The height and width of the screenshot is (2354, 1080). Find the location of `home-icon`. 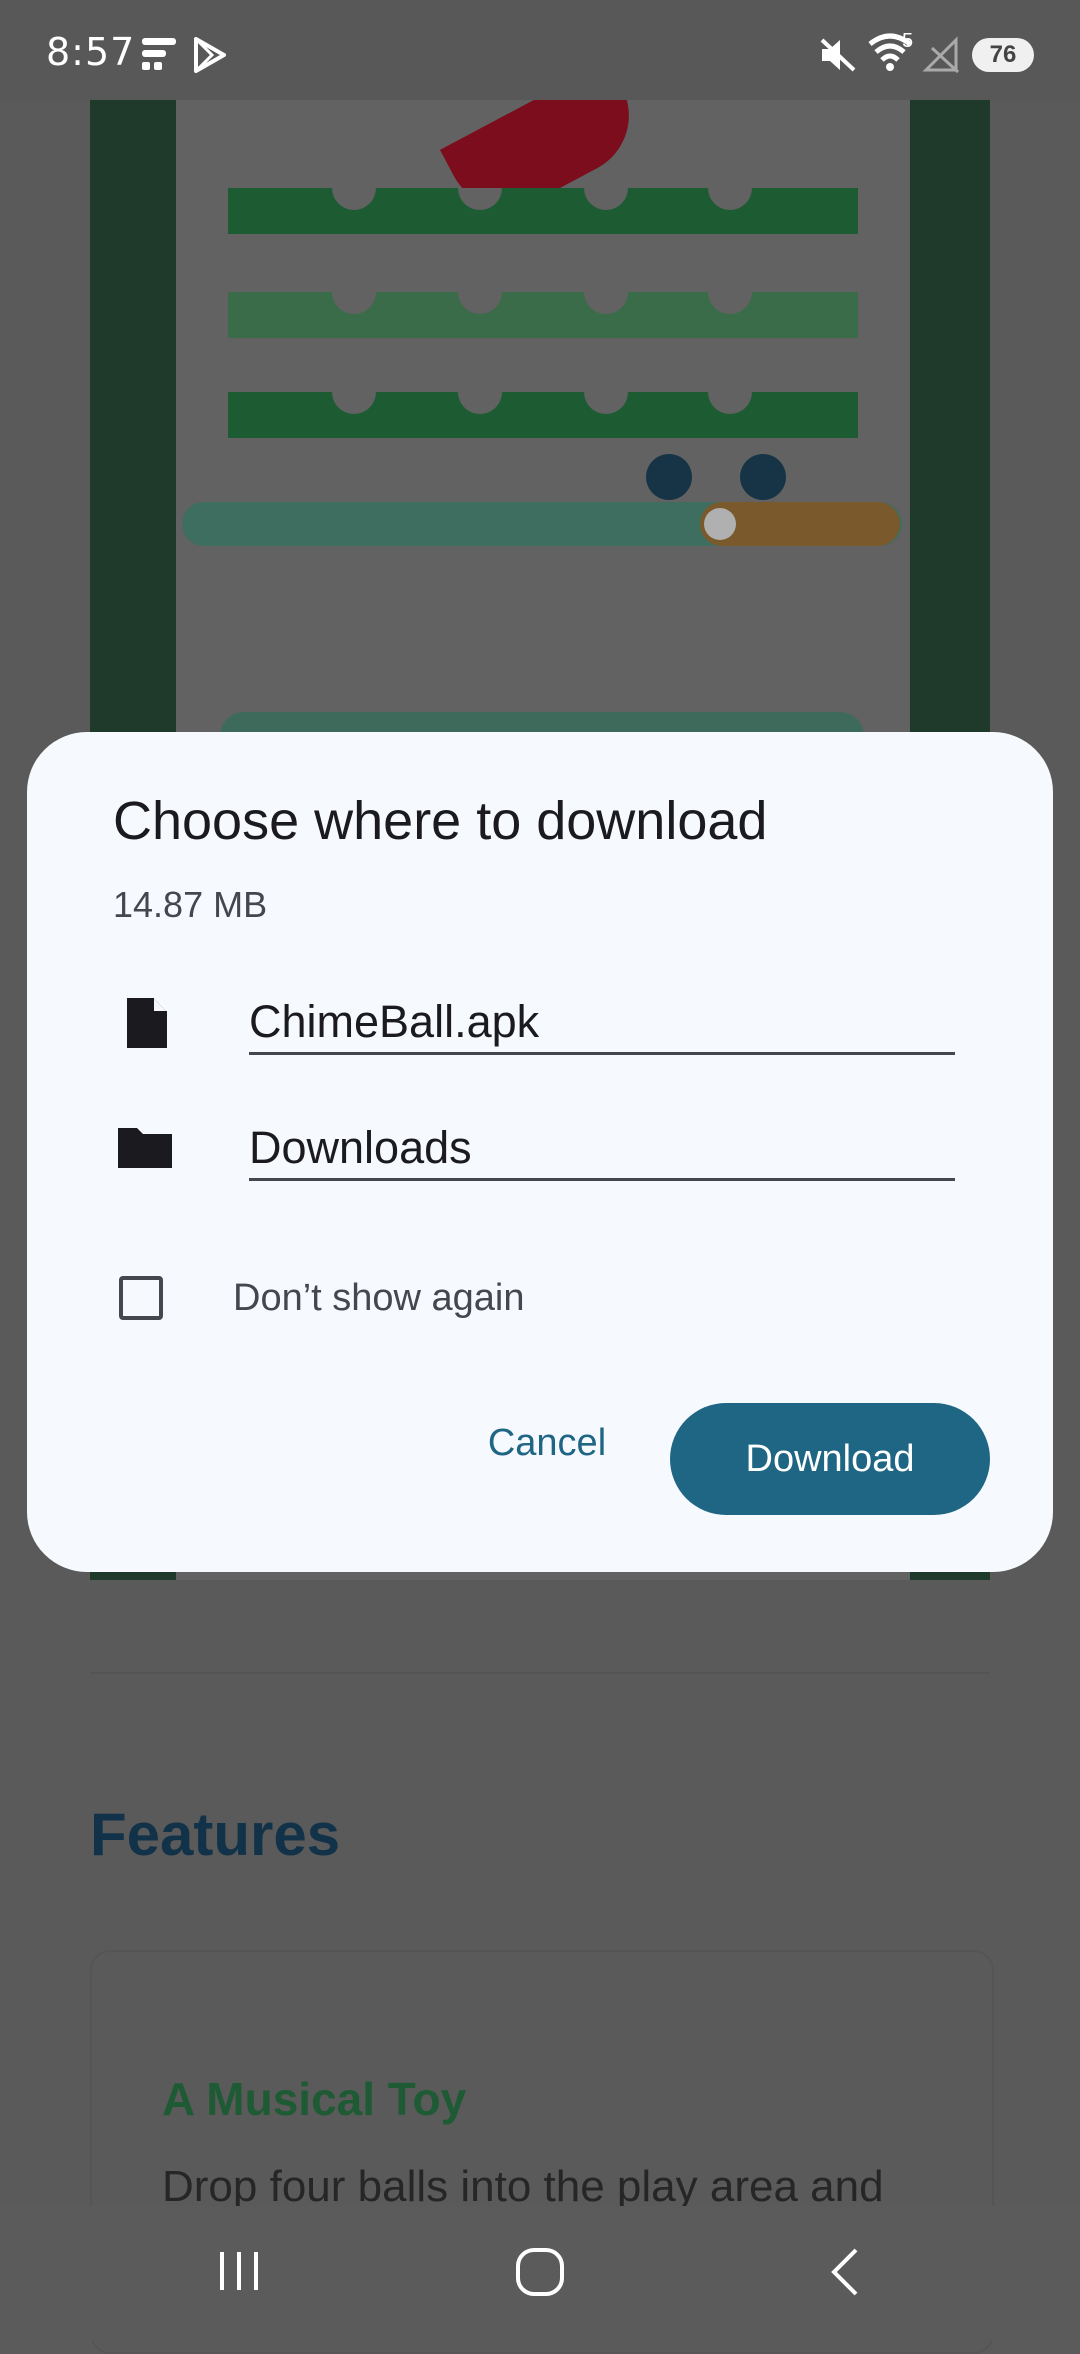

home-icon is located at coordinates (540, 2272).